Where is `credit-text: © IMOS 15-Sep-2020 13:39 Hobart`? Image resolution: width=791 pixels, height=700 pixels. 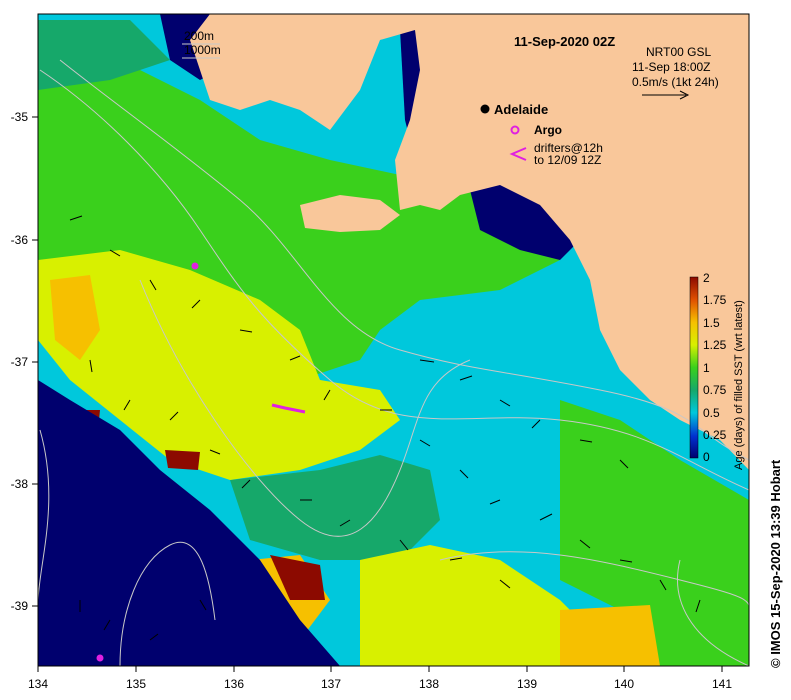
credit-text: © IMOS 15-Sep-2020 13:39 Hobart is located at coordinates (775, 563).